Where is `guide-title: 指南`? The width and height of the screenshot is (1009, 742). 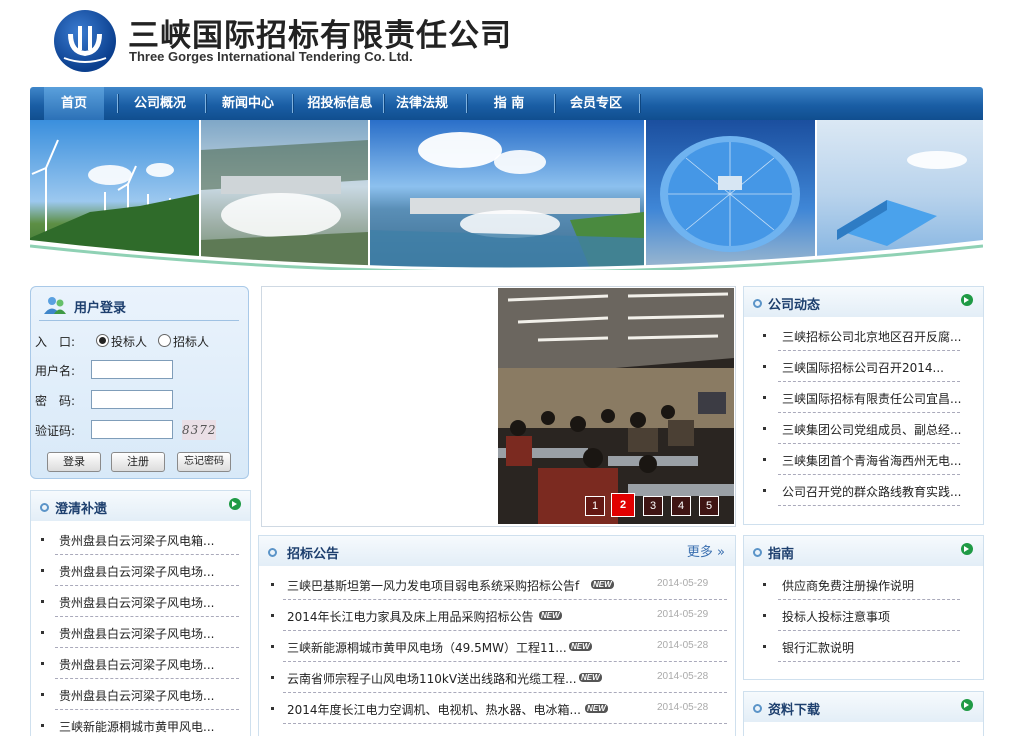 guide-title: 指南 is located at coordinates (781, 554).